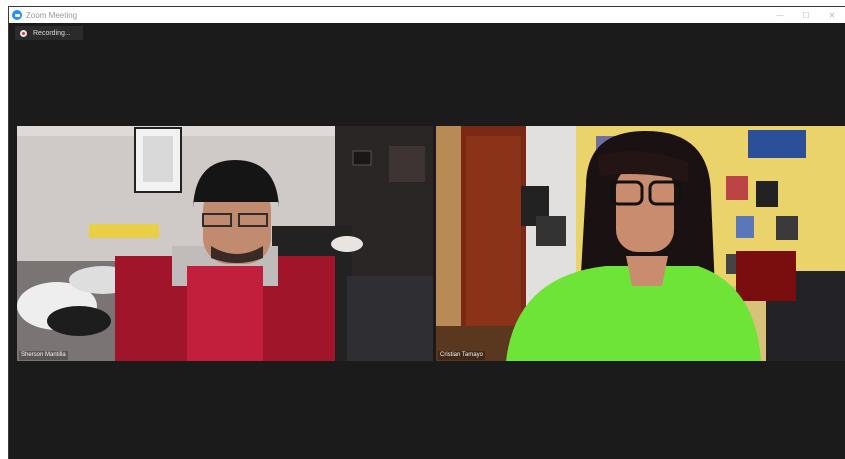 Image resolution: width=845 pixels, height=459 pixels. What do you see at coordinates (832, 15) in the screenshot?
I see `close-button: ✕` at bounding box center [832, 15].